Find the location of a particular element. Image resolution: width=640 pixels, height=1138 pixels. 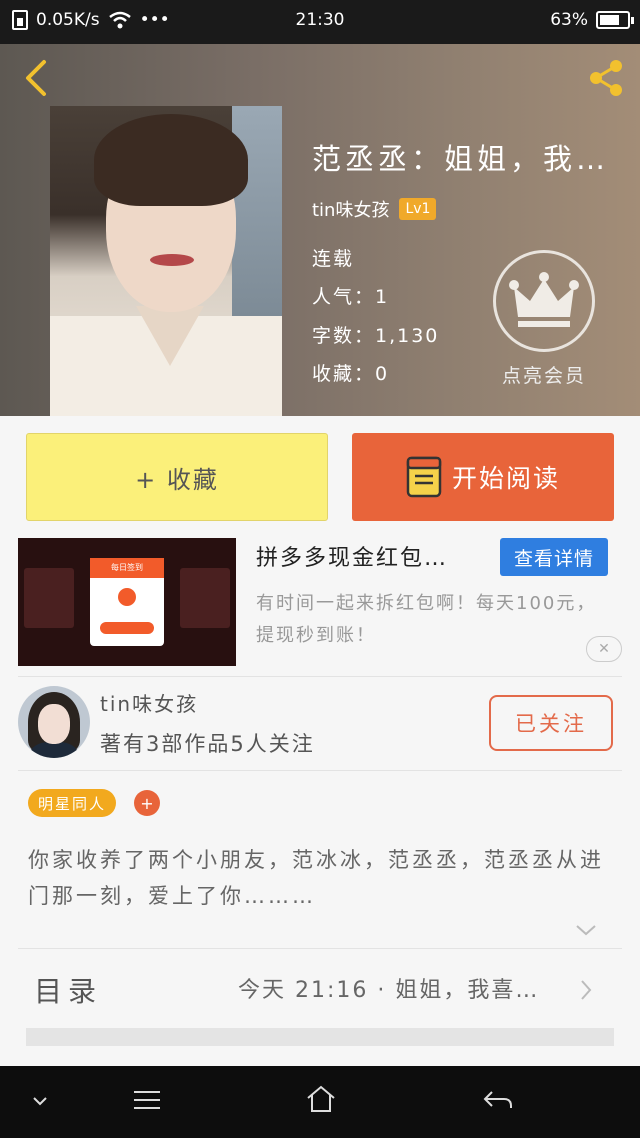

author-avatar is located at coordinates (54, 722).